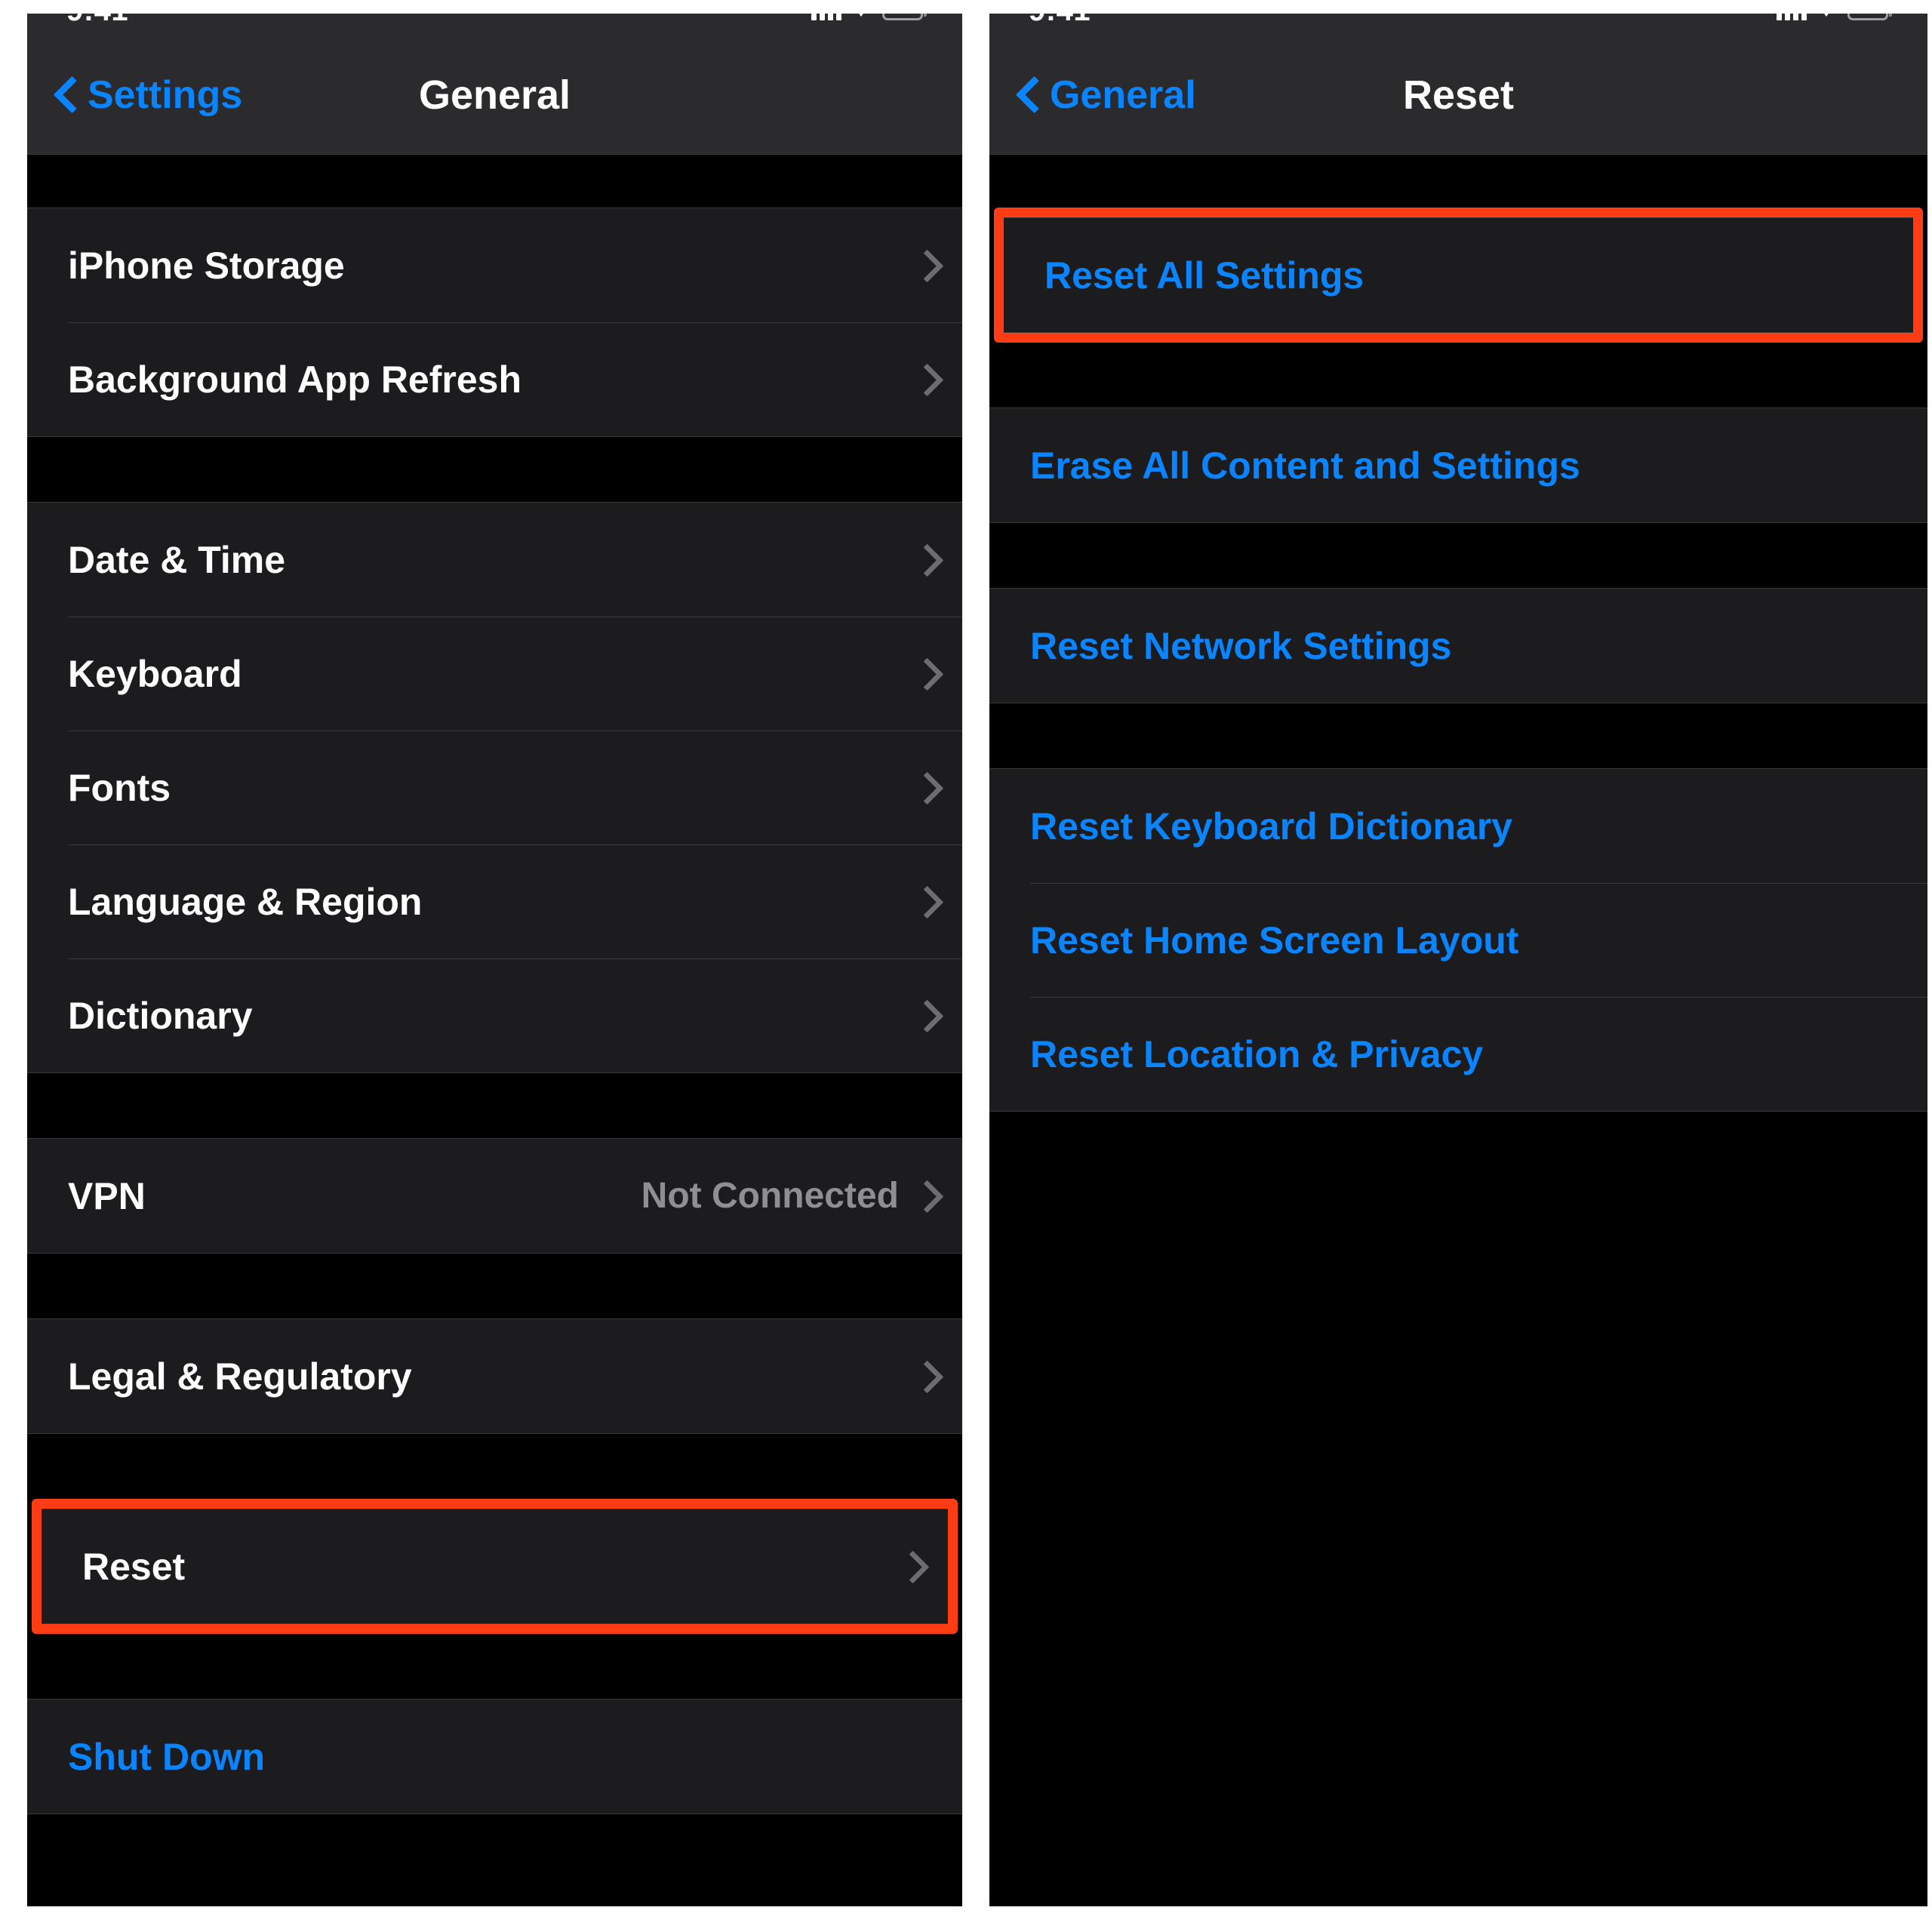 This screenshot has width=1932, height=1932. I want to click on settings-row-label: Background App Refresh, so click(295, 379).